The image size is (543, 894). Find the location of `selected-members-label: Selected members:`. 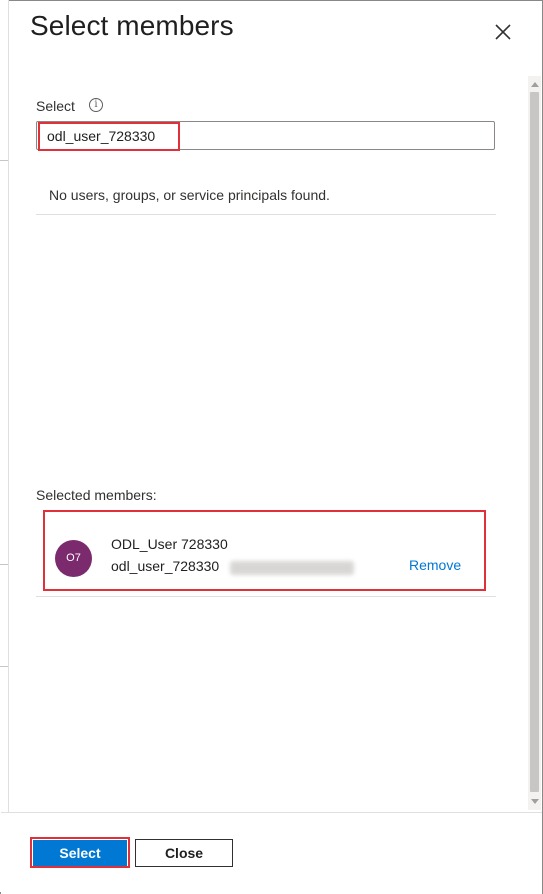

selected-members-label: Selected members: is located at coordinates (96, 495).